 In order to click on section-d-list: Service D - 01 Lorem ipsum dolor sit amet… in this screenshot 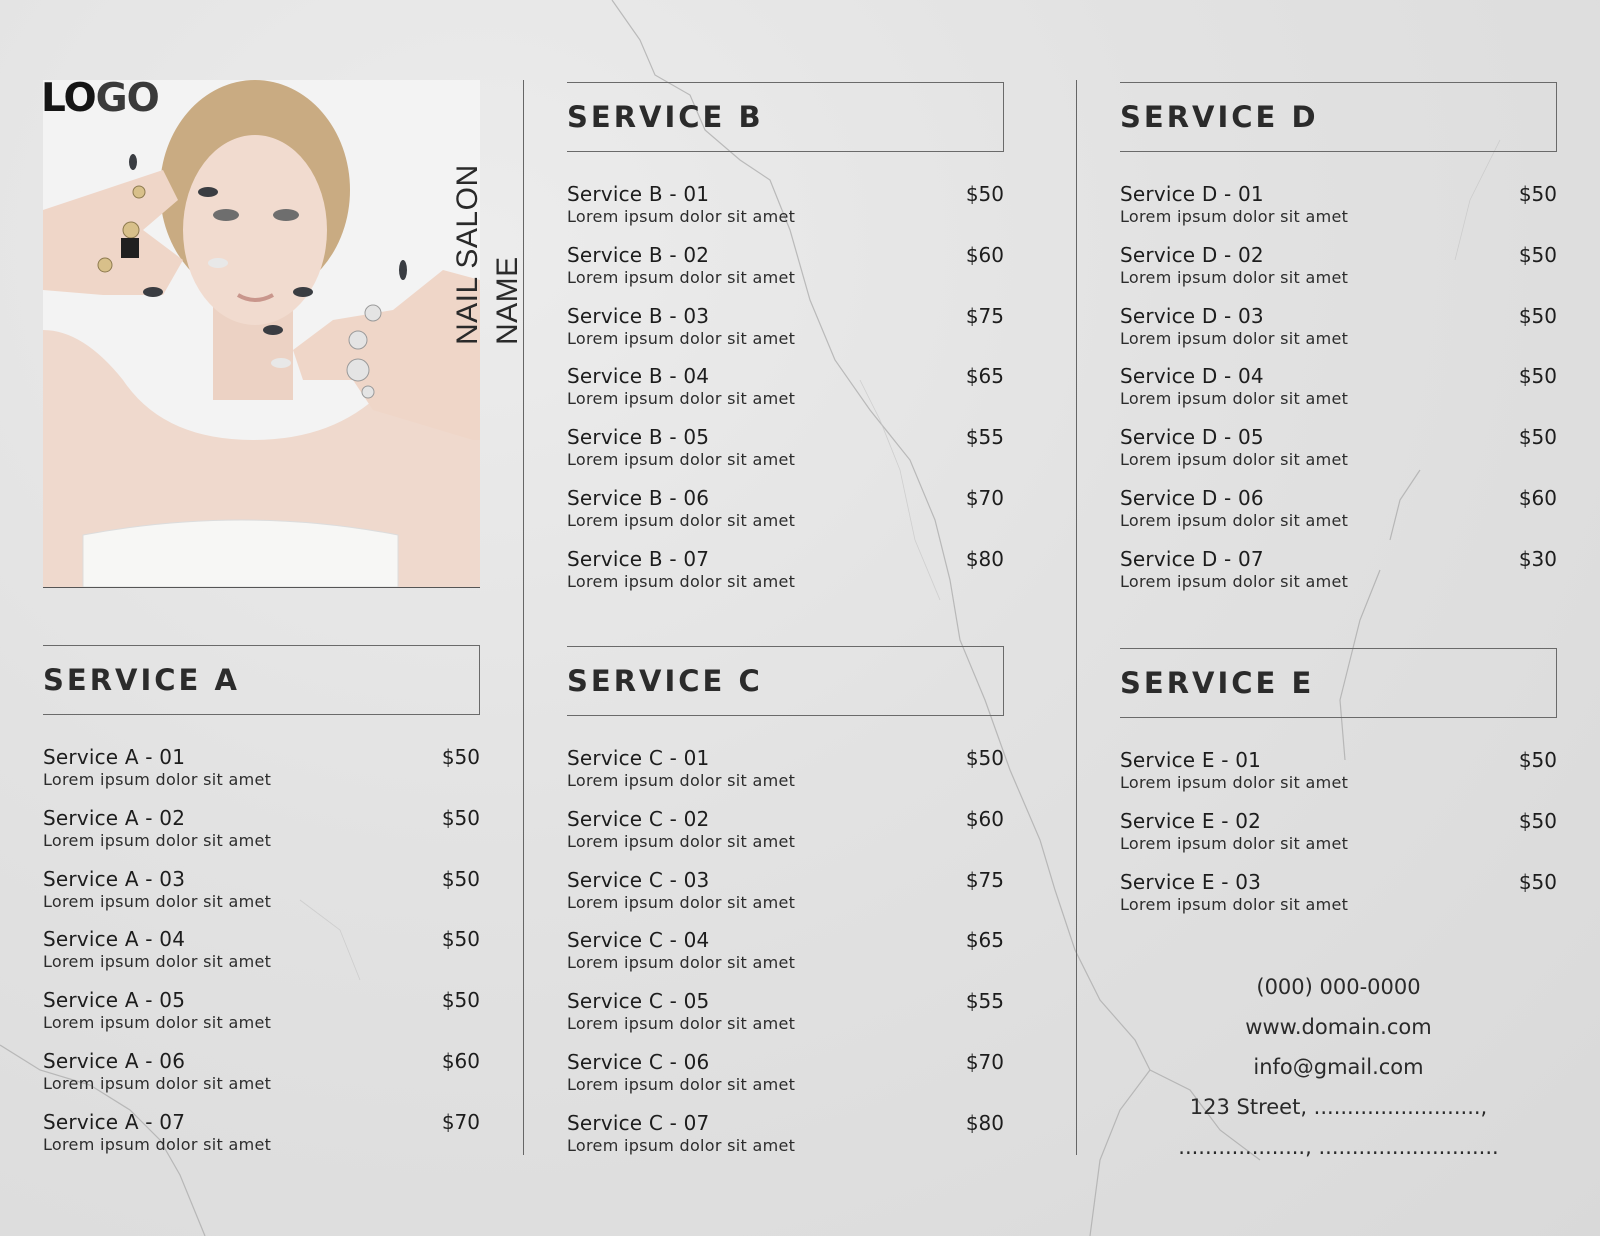, I will do `click(1338, 395)`.